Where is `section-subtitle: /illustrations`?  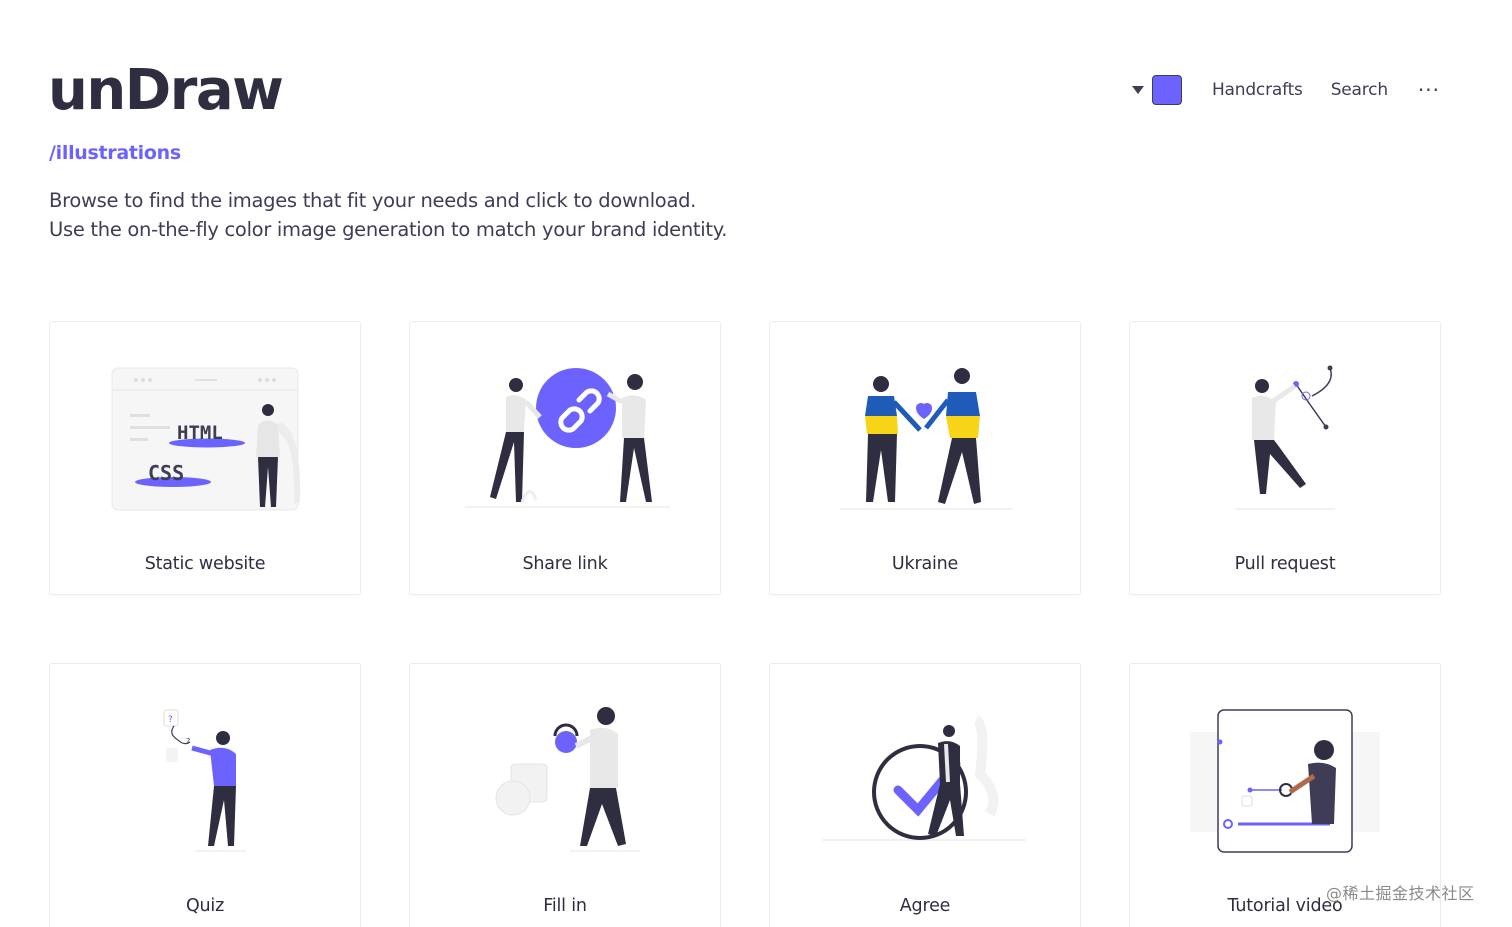 section-subtitle: /illustrations is located at coordinates (115, 153).